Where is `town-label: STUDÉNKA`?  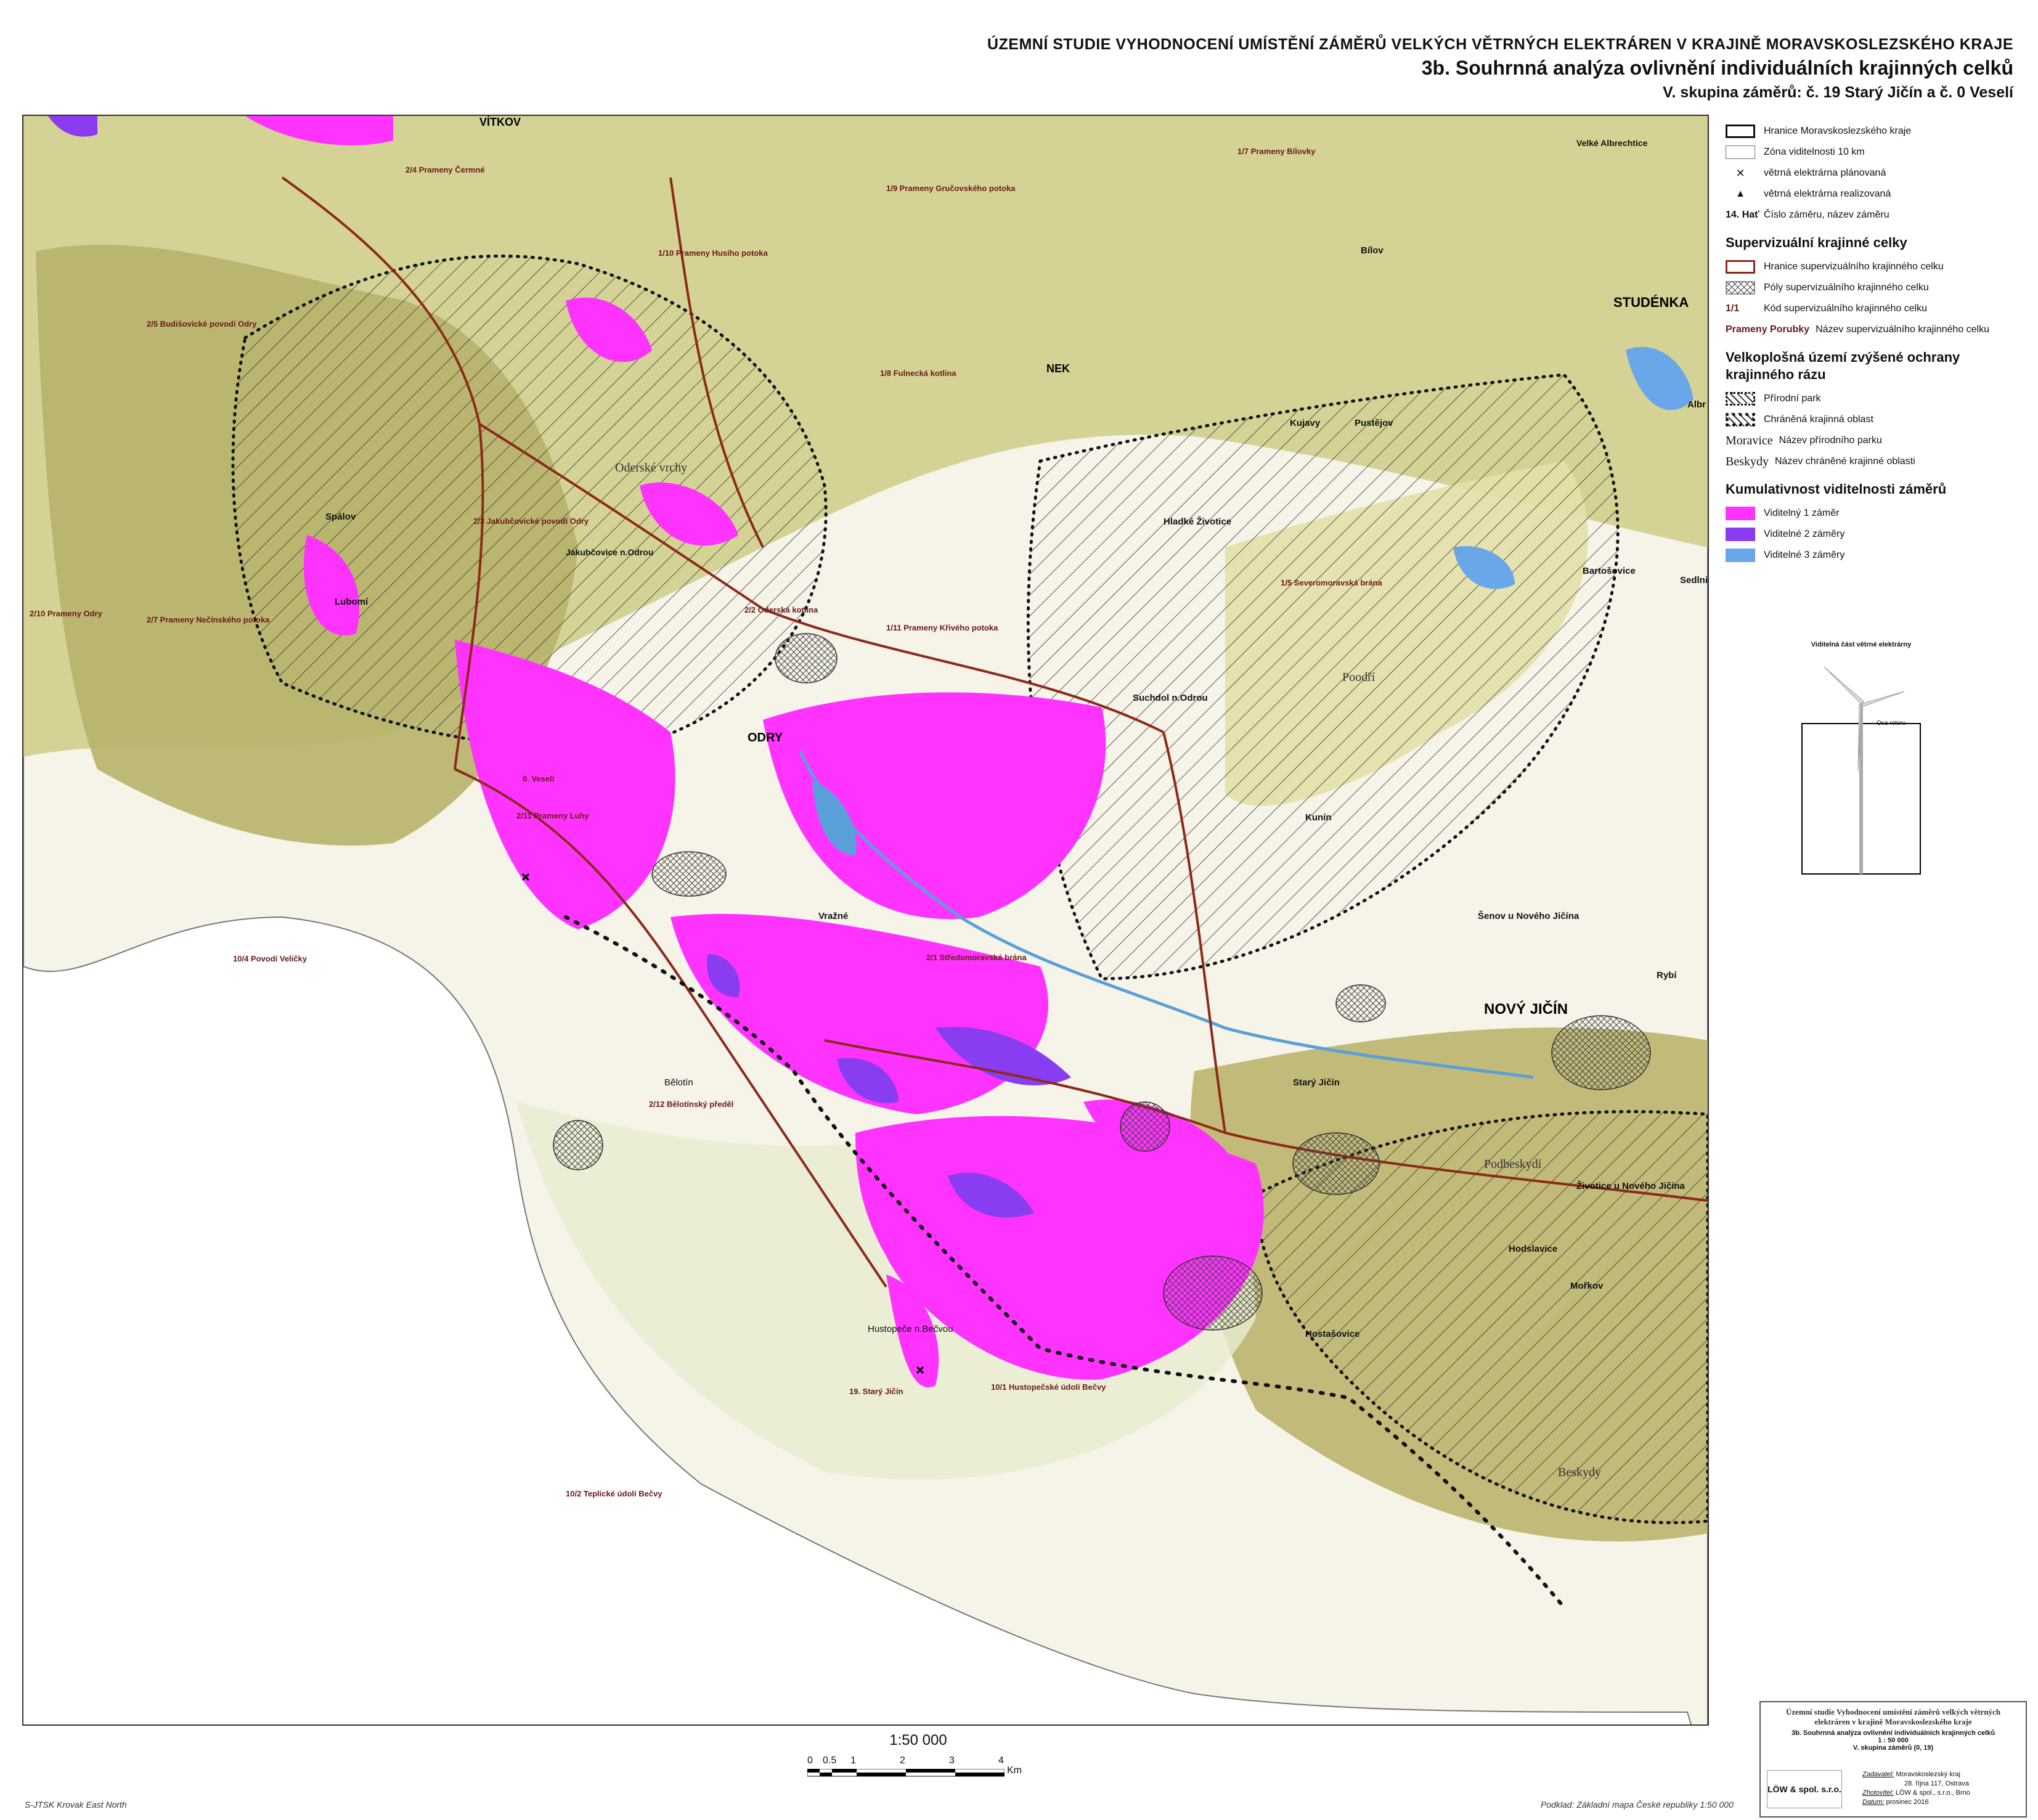
town-label: STUDÉNKA is located at coordinates (1651, 302).